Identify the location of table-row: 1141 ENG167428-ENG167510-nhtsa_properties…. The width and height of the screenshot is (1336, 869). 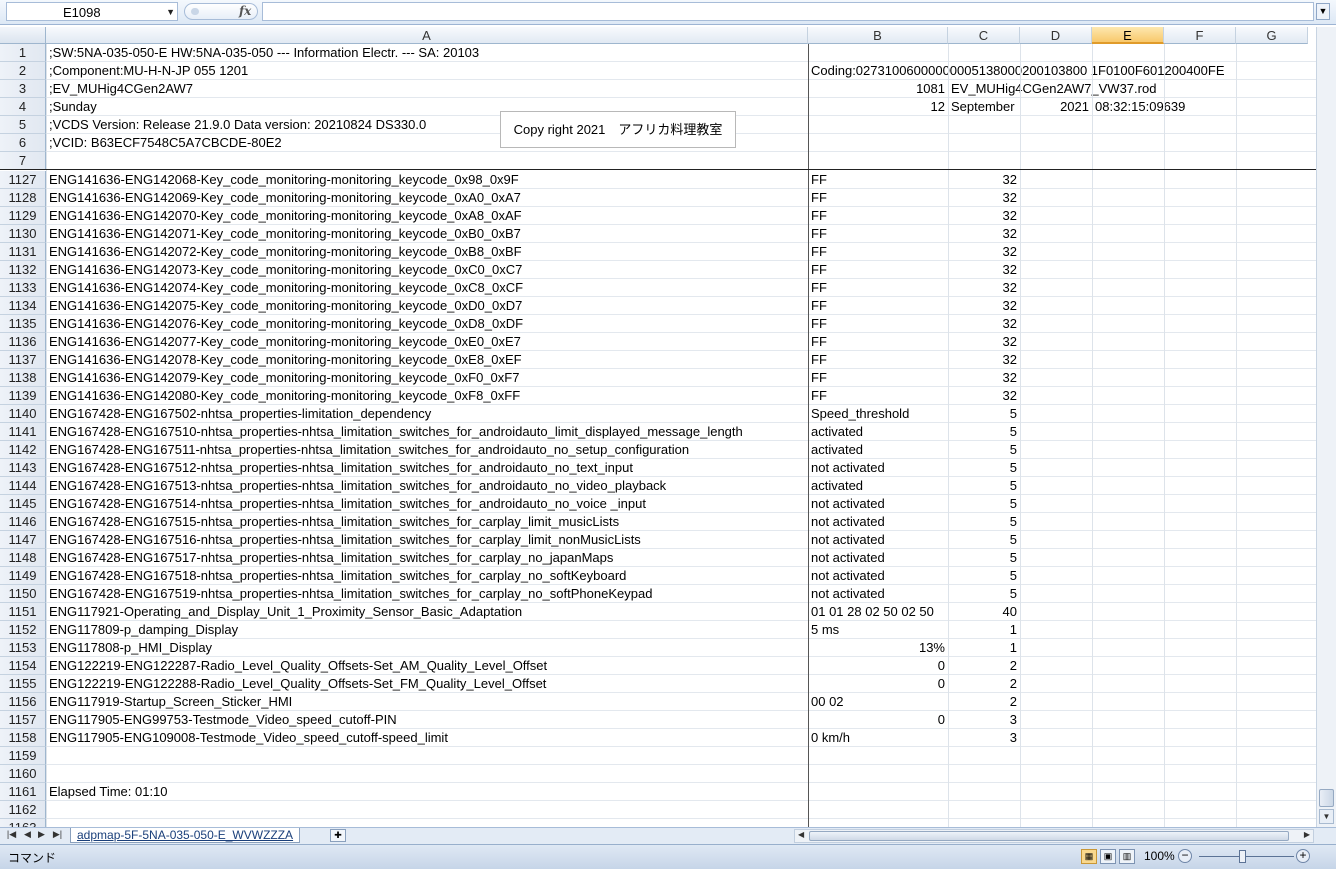
(658, 432).